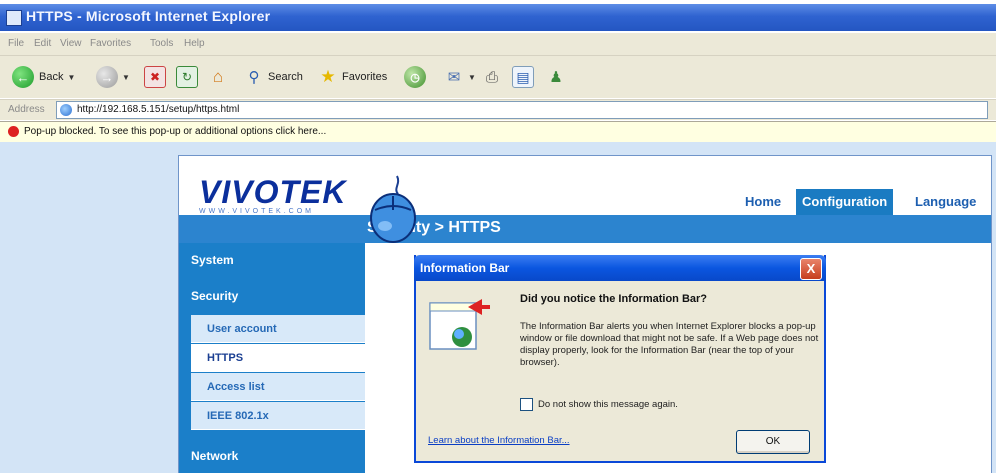 This screenshot has height=473, width=996. Describe the element at coordinates (278, 358) in the screenshot. I see `sidebar-subitem-https: HTTPS` at that location.